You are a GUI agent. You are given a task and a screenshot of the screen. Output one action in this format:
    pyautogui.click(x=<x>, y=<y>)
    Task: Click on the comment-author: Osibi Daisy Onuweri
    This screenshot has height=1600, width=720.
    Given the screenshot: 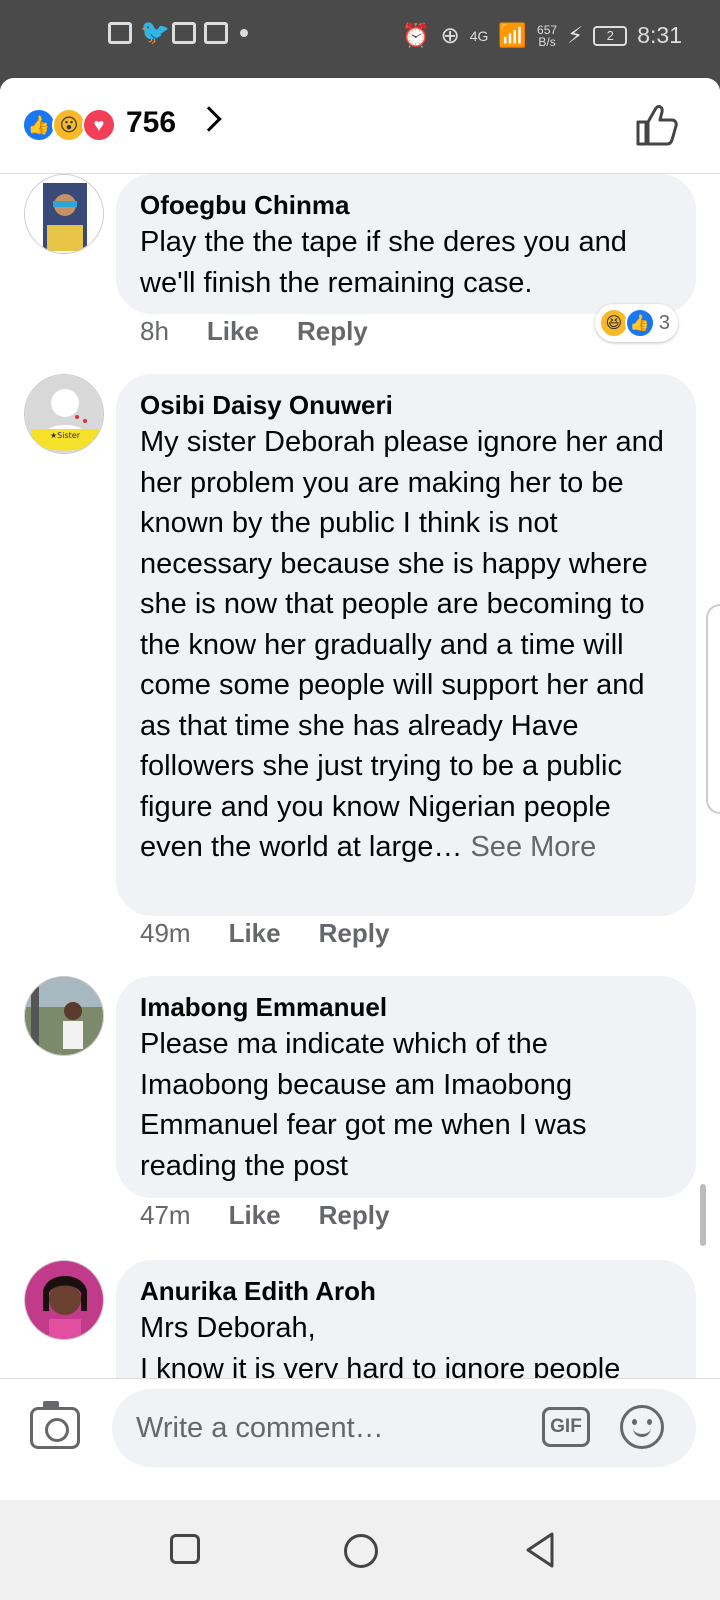 What is the action you would take?
    pyautogui.click(x=407, y=405)
    